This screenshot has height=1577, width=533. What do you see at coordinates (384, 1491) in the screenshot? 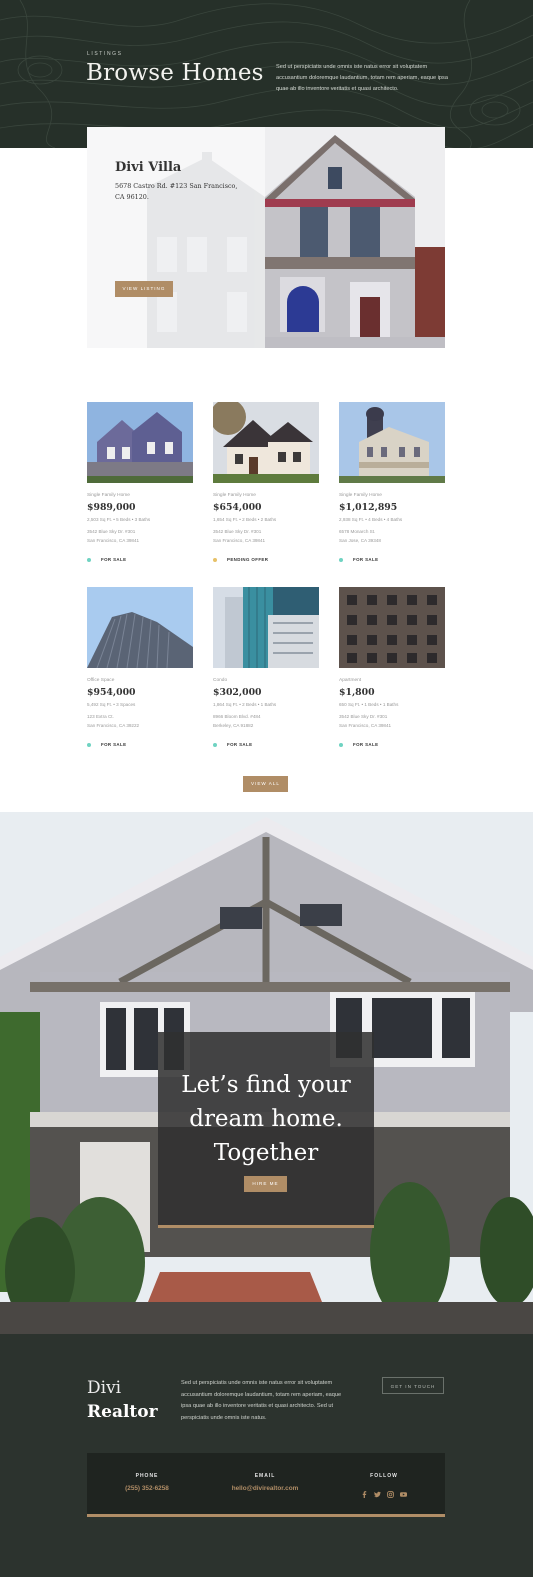
I see `social-links` at bounding box center [384, 1491].